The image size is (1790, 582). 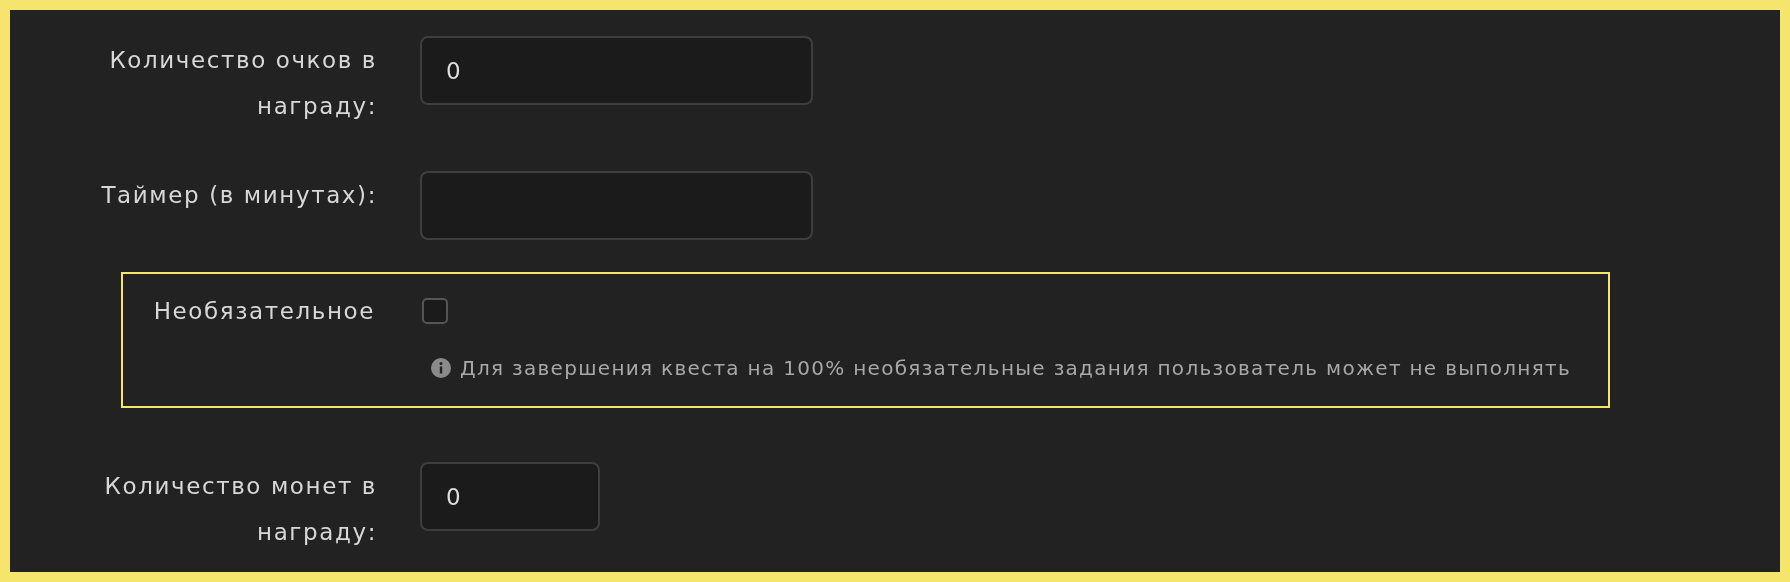 I want to click on info-icon, so click(x=441, y=368).